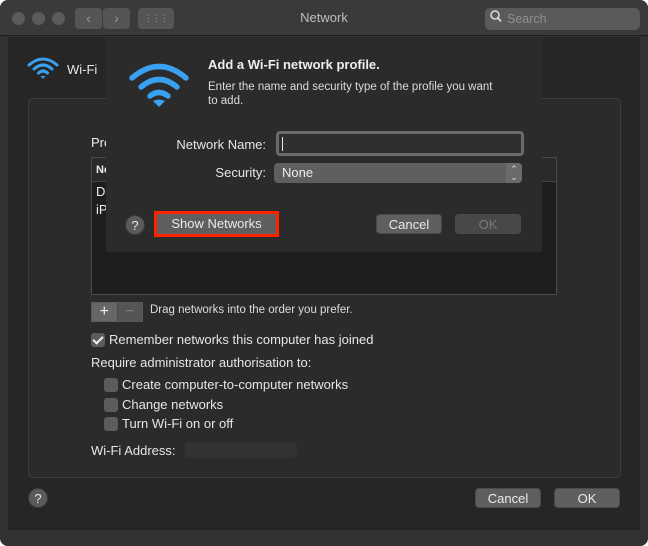 This screenshot has height=546, width=648. Describe the element at coordinates (129, 312) in the screenshot. I see `remove-network-button: −` at that location.